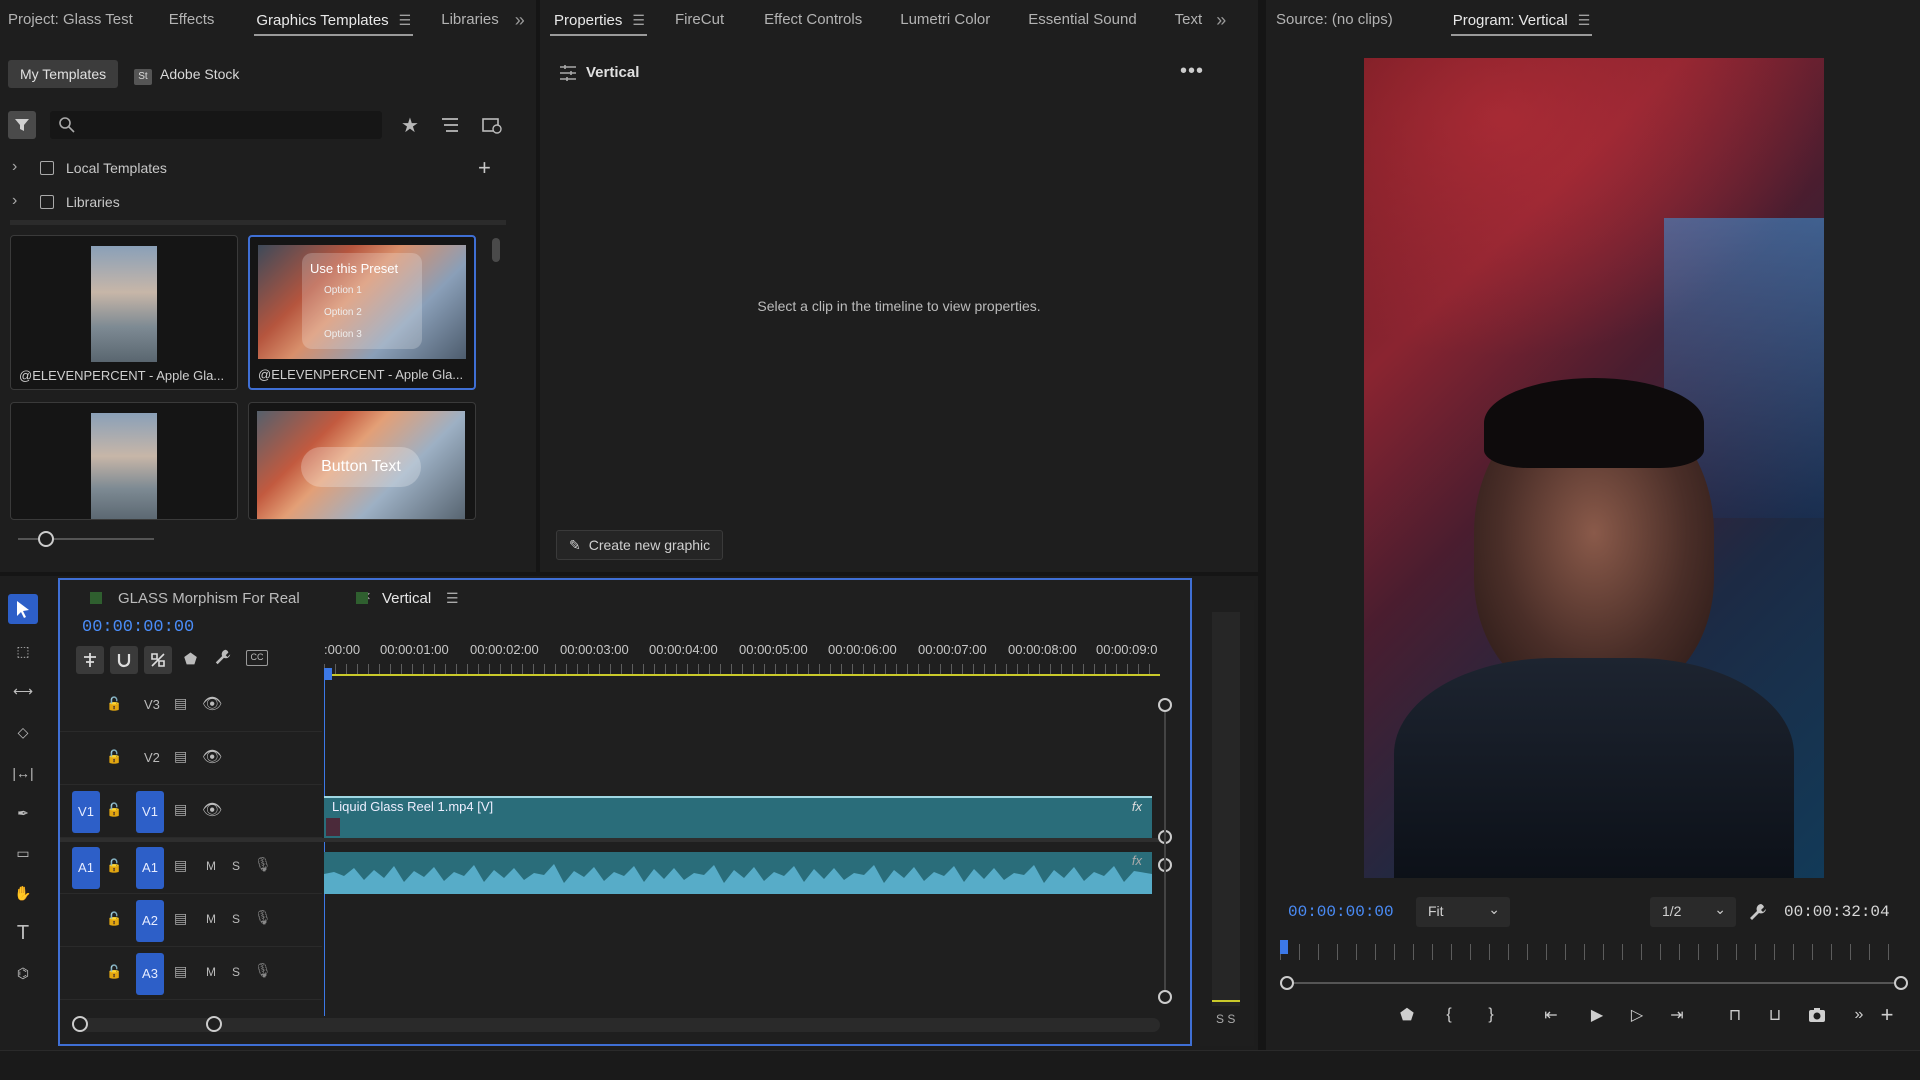 The width and height of the screenshot is (1920, 1080). What do you see at coordinates (1551, 1015) in the screenshot?
I see `go-to-in-icon: ⇤` at bounding box center [1551, 1015].